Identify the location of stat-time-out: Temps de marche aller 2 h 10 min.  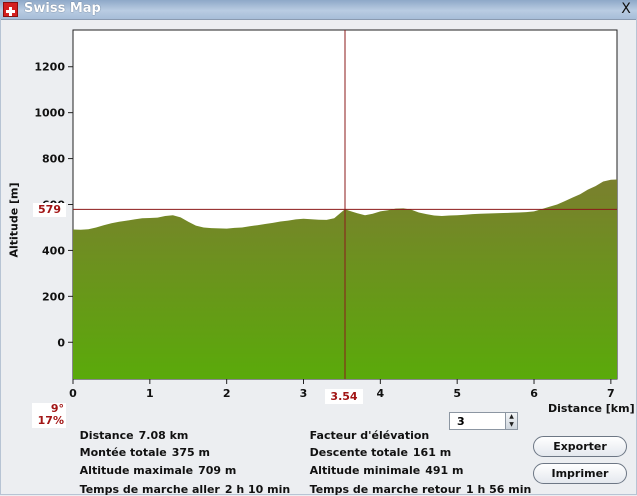
(181, 483).